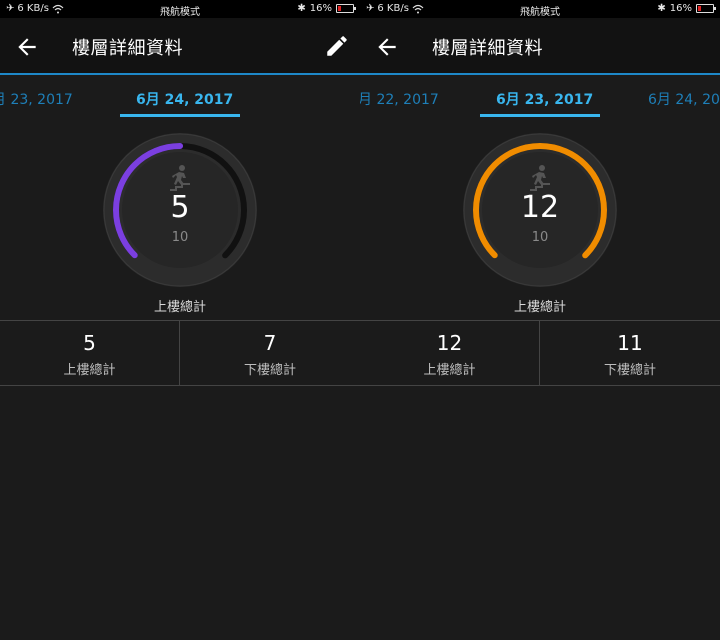 The width and height of the screenshot is (720, 640). I want to click on stat-floors-down: 7 下樓總計, so click(270, 353).